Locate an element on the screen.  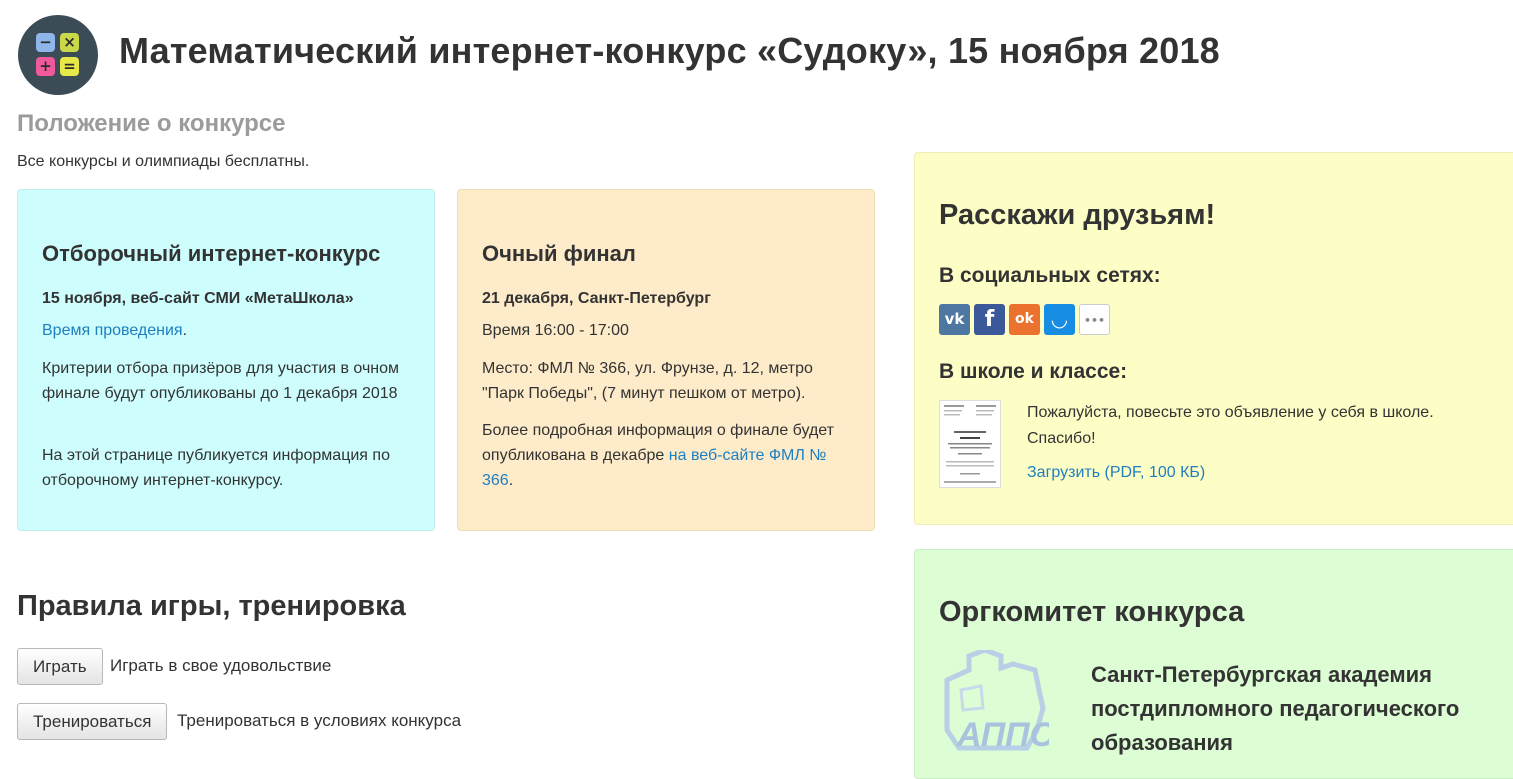
final-time: Время 16:00 - 17:00 is located at coordinates (555, 330).